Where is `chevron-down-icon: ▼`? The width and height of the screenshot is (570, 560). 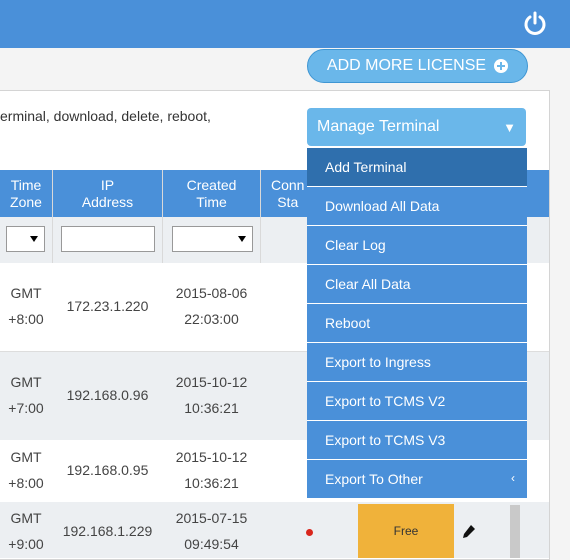
chevron-down-icon: ▼ is located at coordinates (509, 127).